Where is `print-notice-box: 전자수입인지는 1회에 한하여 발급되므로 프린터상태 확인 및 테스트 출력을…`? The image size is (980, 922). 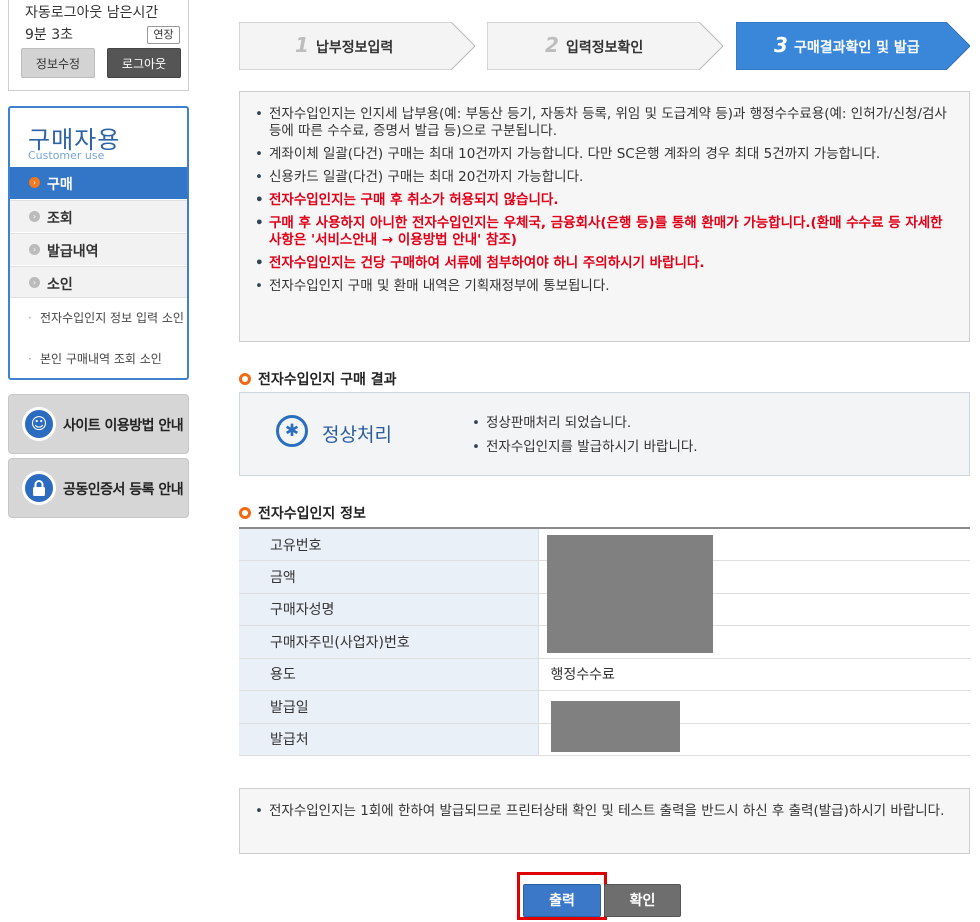
print-notice-box: 전자수입인지는 1회에 한하여 발급되므로 프린터상태 확인 및 테스트 출력을… is located at coordinates (604, 821).